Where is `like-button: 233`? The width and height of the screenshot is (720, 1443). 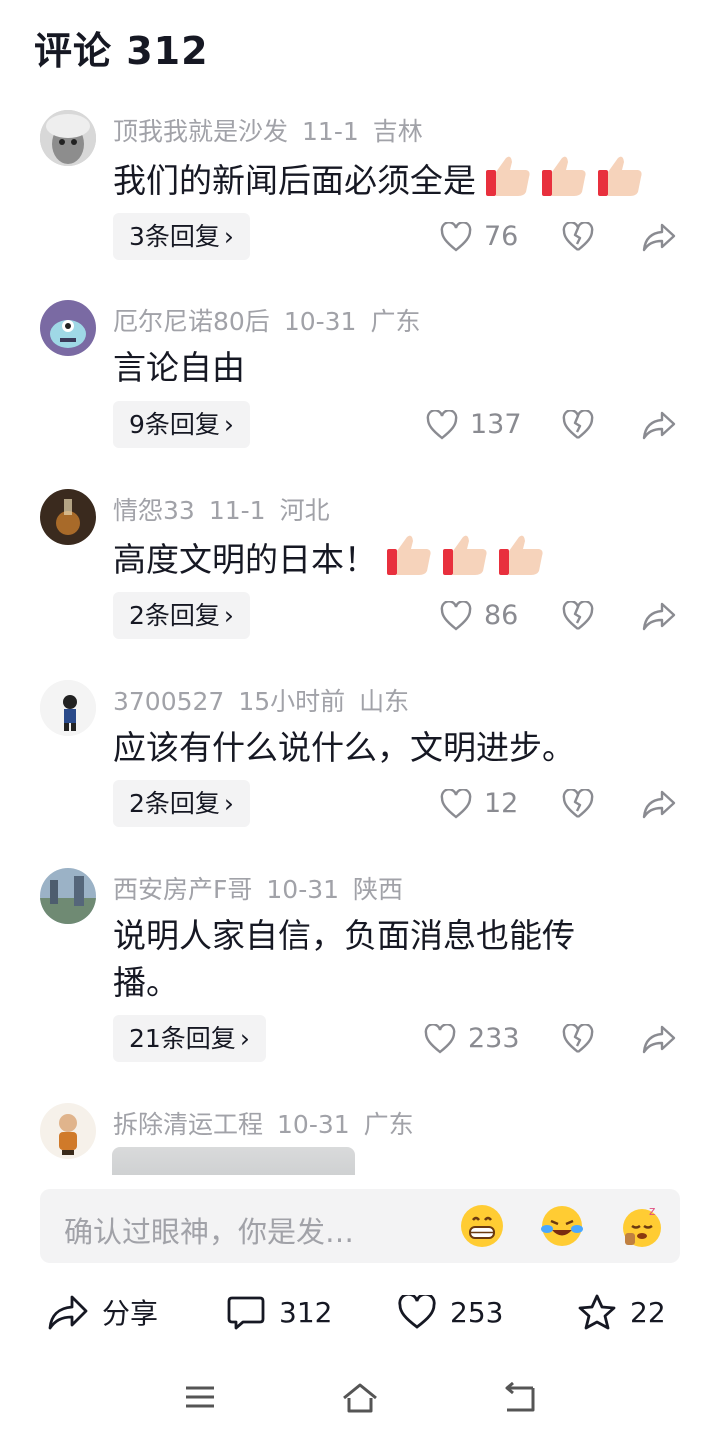 like-button: 233 is located at coordinates (472, 1038).